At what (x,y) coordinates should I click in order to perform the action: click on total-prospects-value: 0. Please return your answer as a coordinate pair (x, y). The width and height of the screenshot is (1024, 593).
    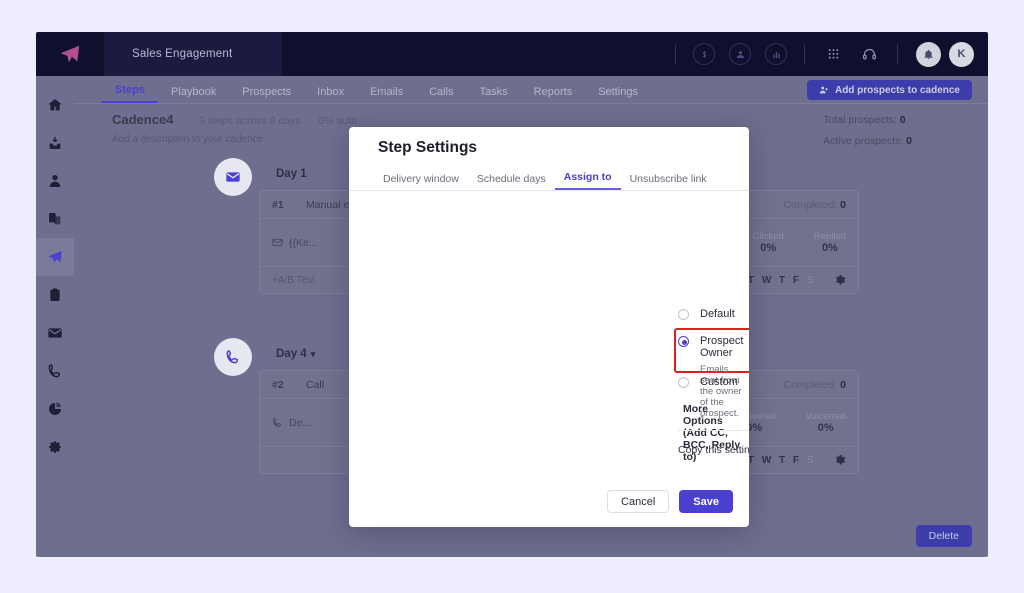
    Looking at the image, I should click on (902, 120).